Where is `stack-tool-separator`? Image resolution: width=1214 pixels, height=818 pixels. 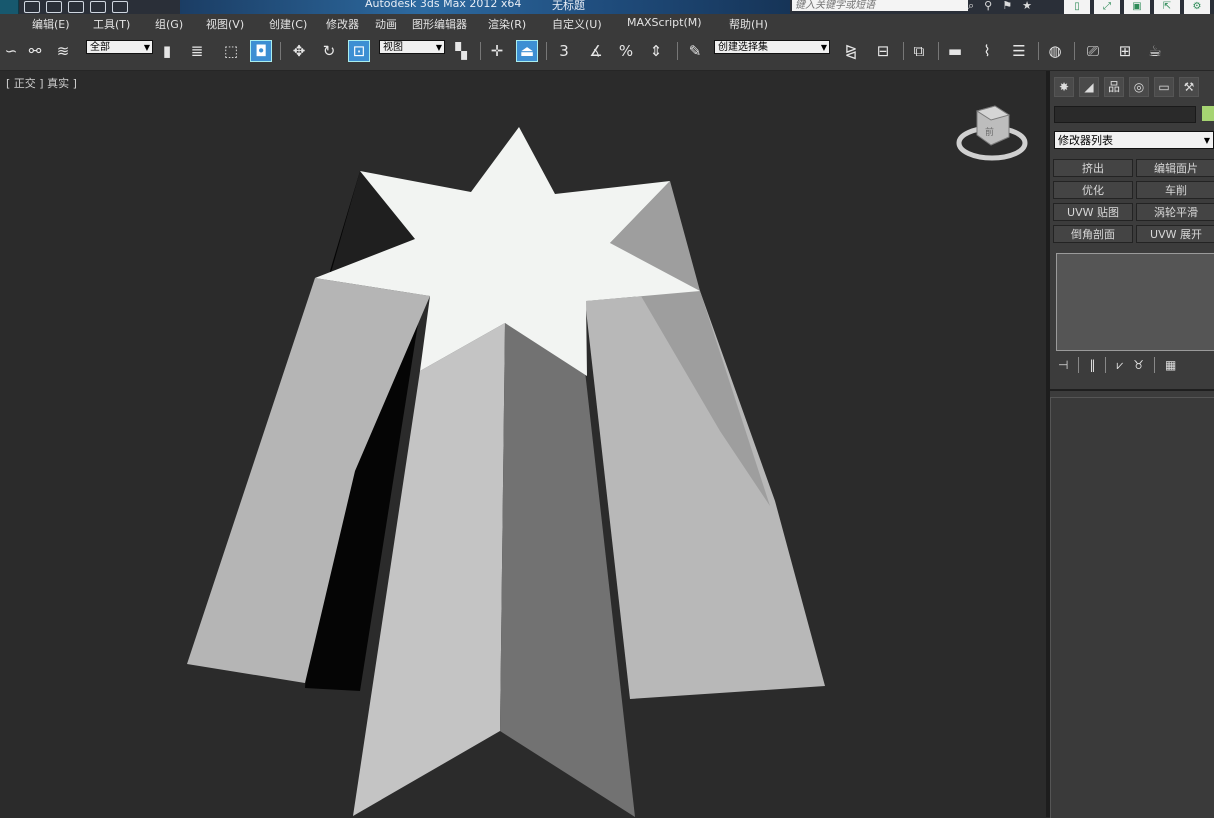 stack-tool-separator is located at coordinates (1154, 365).